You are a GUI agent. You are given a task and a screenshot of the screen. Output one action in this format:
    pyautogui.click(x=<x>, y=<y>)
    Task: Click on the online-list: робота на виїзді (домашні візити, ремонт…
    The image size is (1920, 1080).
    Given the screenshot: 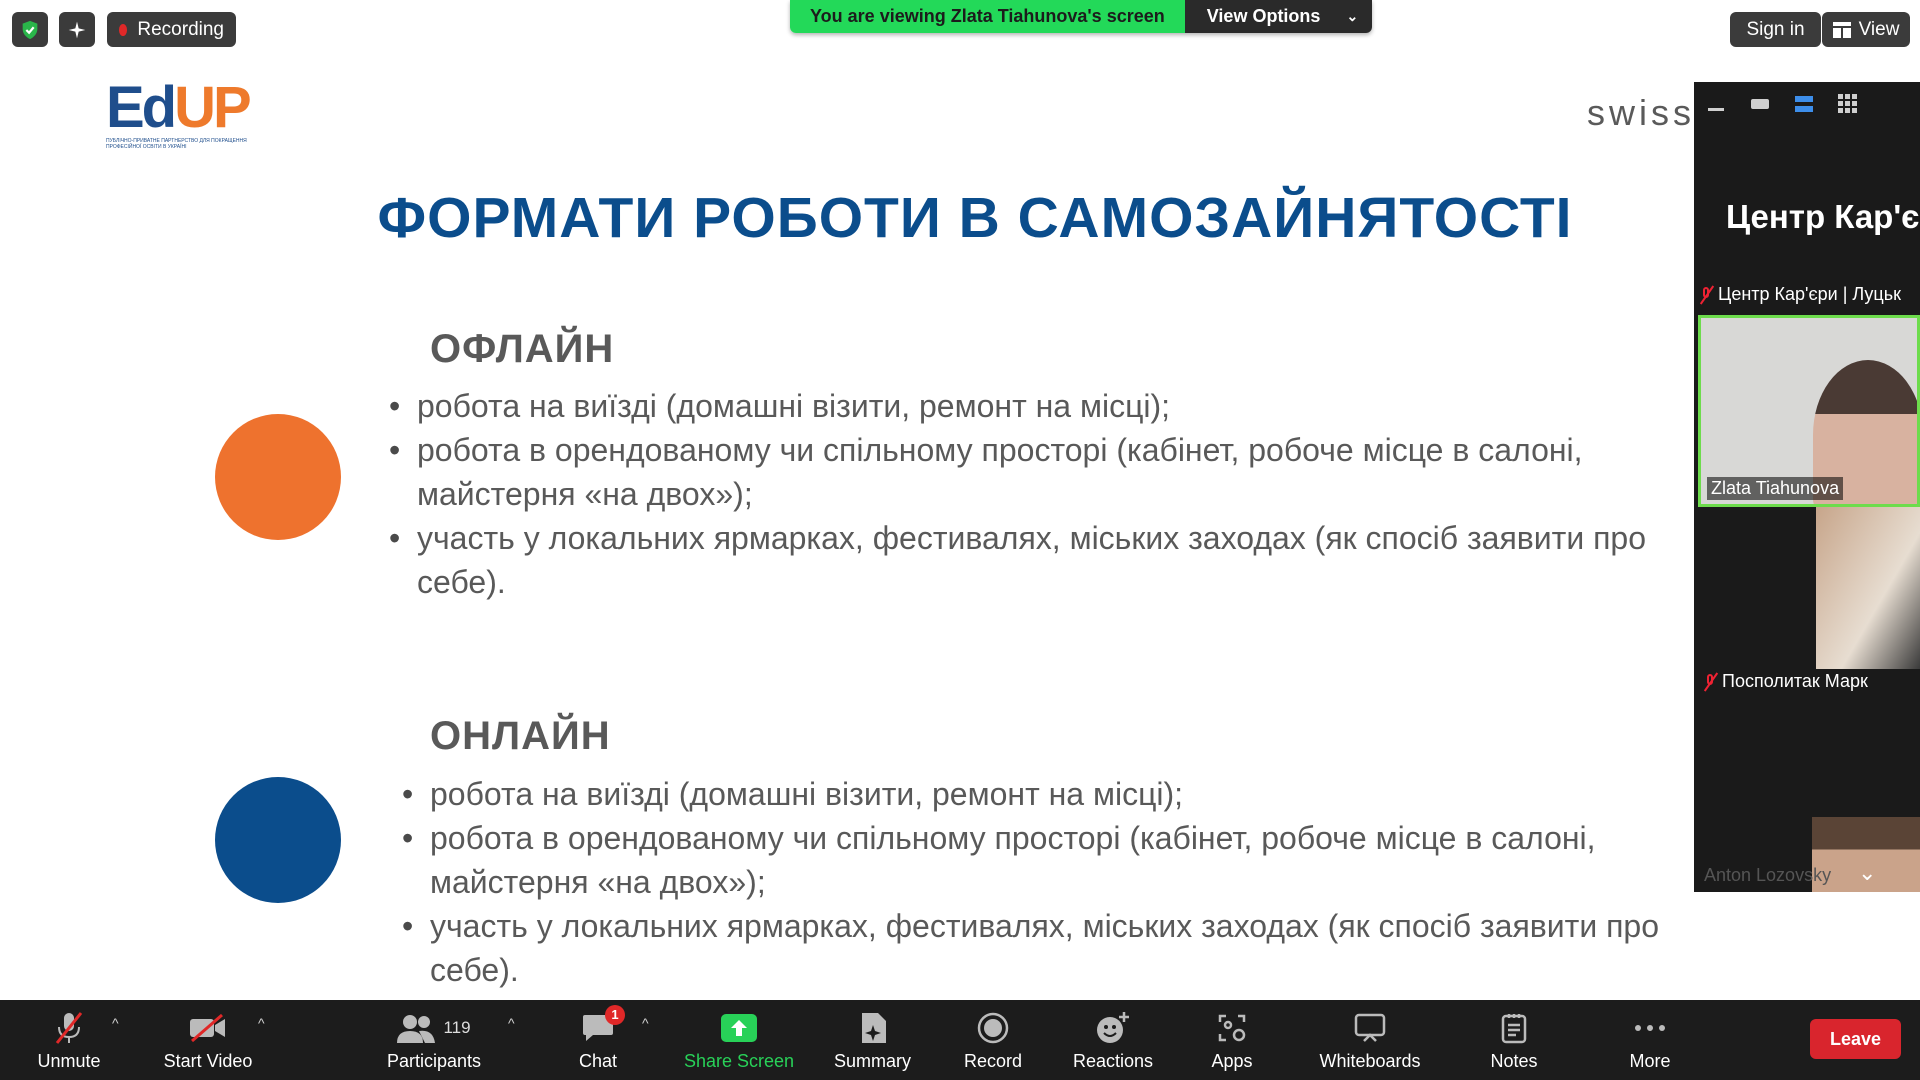 What is the action you would take?
    pyautogui.click(x=1052, y=882)
    